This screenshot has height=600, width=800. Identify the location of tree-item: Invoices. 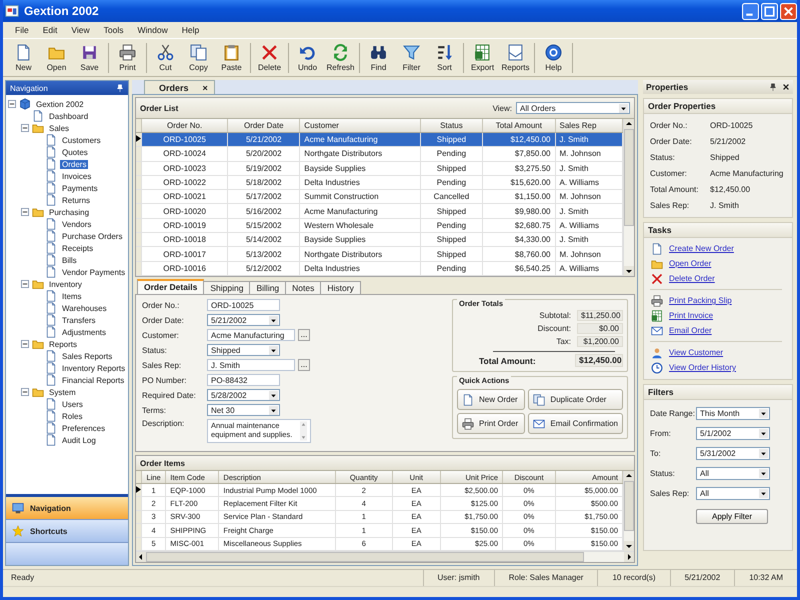
(77, 176).